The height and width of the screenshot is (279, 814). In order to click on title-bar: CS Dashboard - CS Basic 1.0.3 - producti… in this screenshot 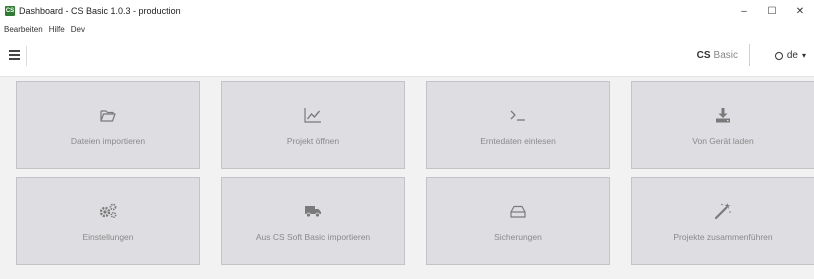, I will do `click(407, 11)`.